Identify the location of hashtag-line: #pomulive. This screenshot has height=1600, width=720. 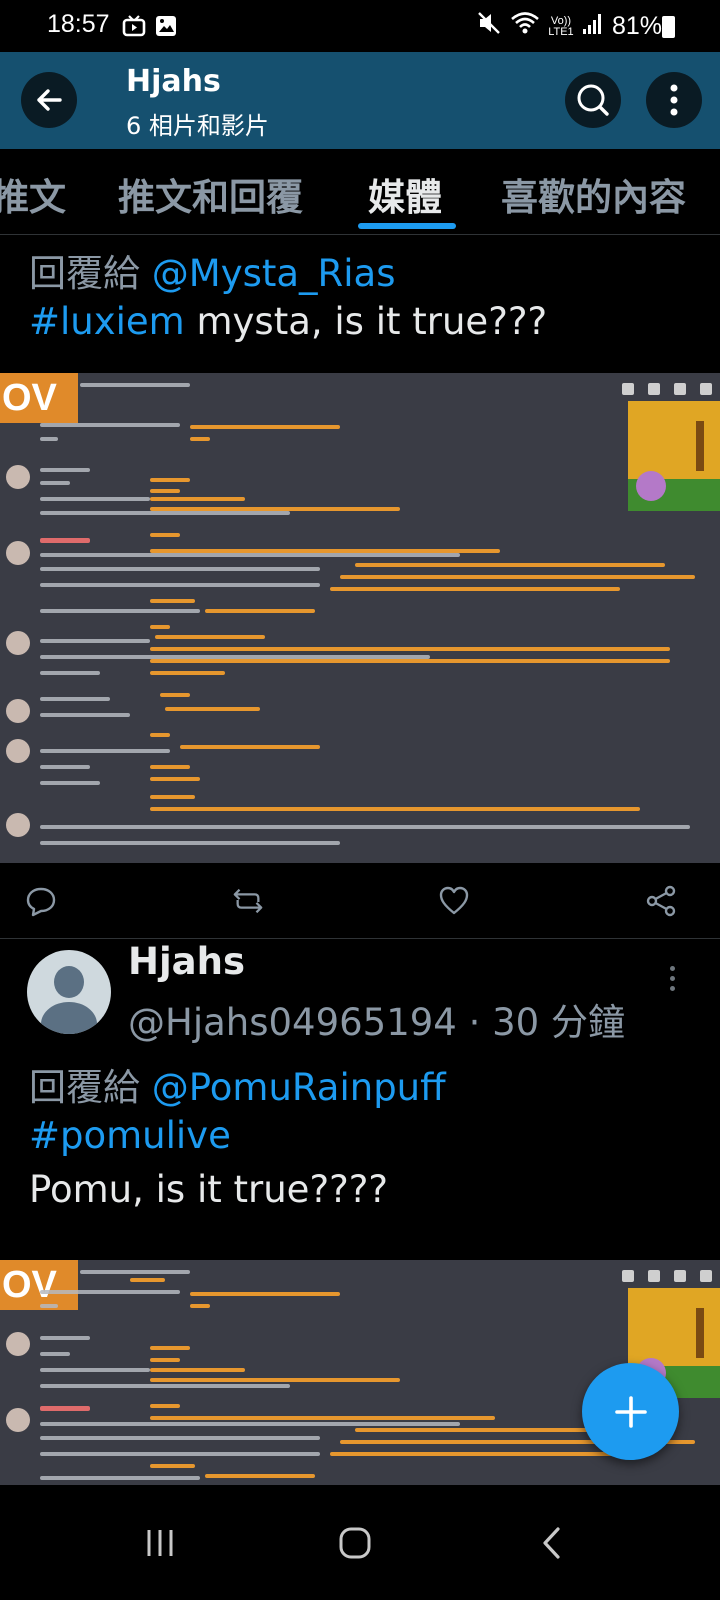
(130, 1135).